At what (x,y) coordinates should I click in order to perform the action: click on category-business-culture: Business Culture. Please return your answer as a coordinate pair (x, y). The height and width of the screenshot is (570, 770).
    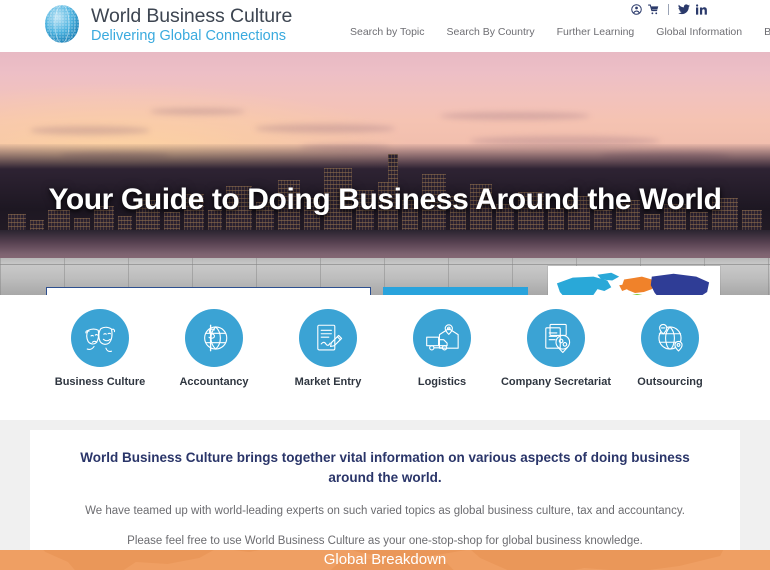
    Looking at the image, I should click on (100, 349).